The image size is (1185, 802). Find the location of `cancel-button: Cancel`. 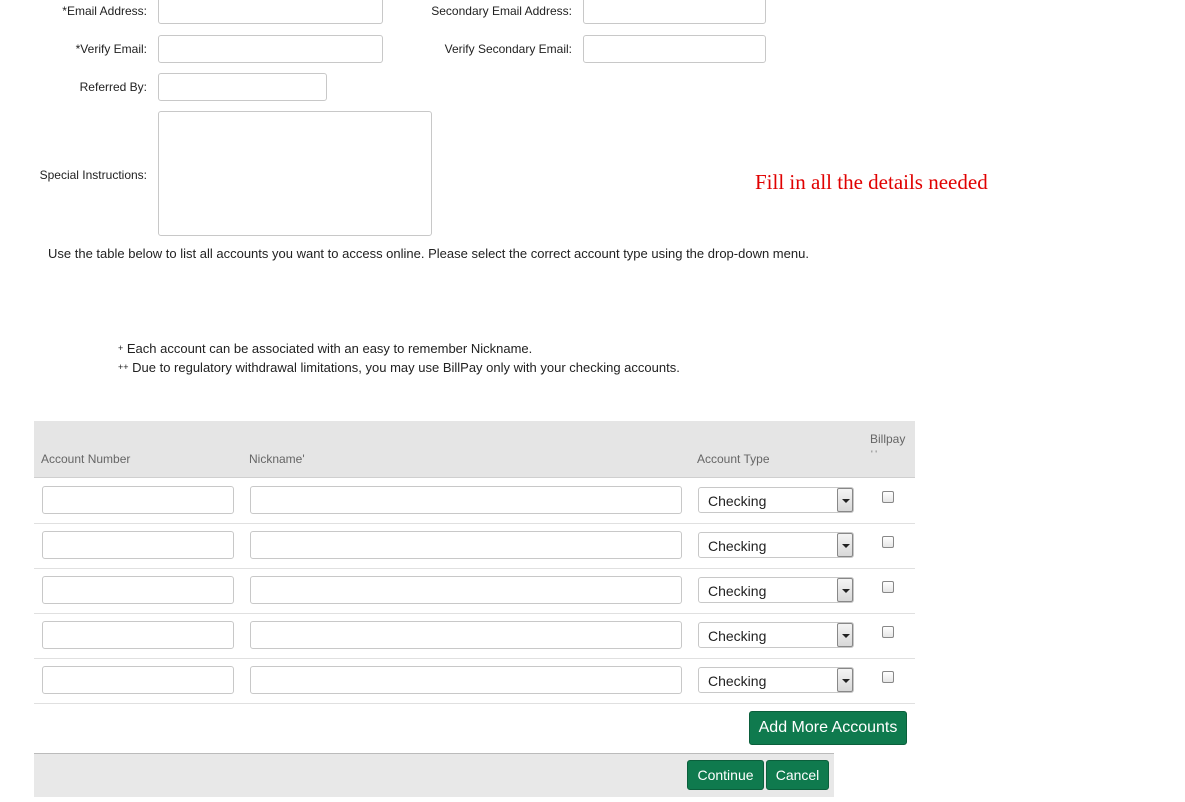

cancel-button: Cancel is located at coordinates (797, 775).